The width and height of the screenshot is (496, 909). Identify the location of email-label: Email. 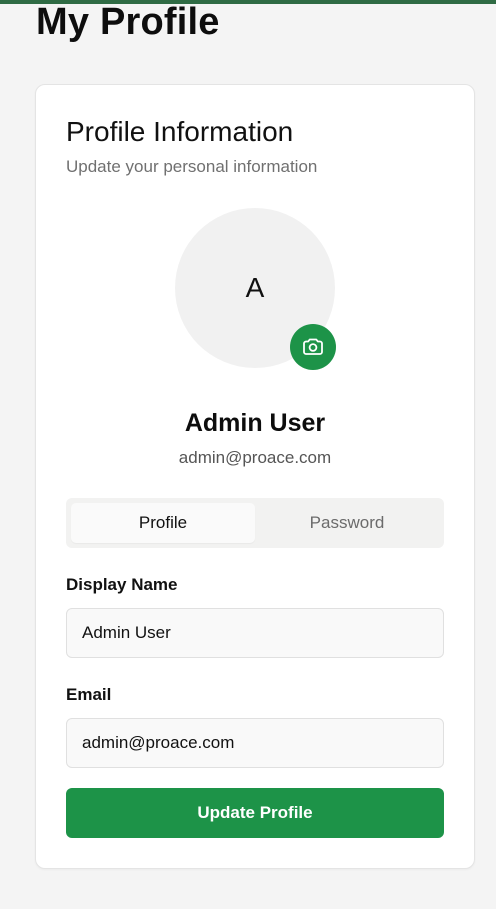
(89, 694).